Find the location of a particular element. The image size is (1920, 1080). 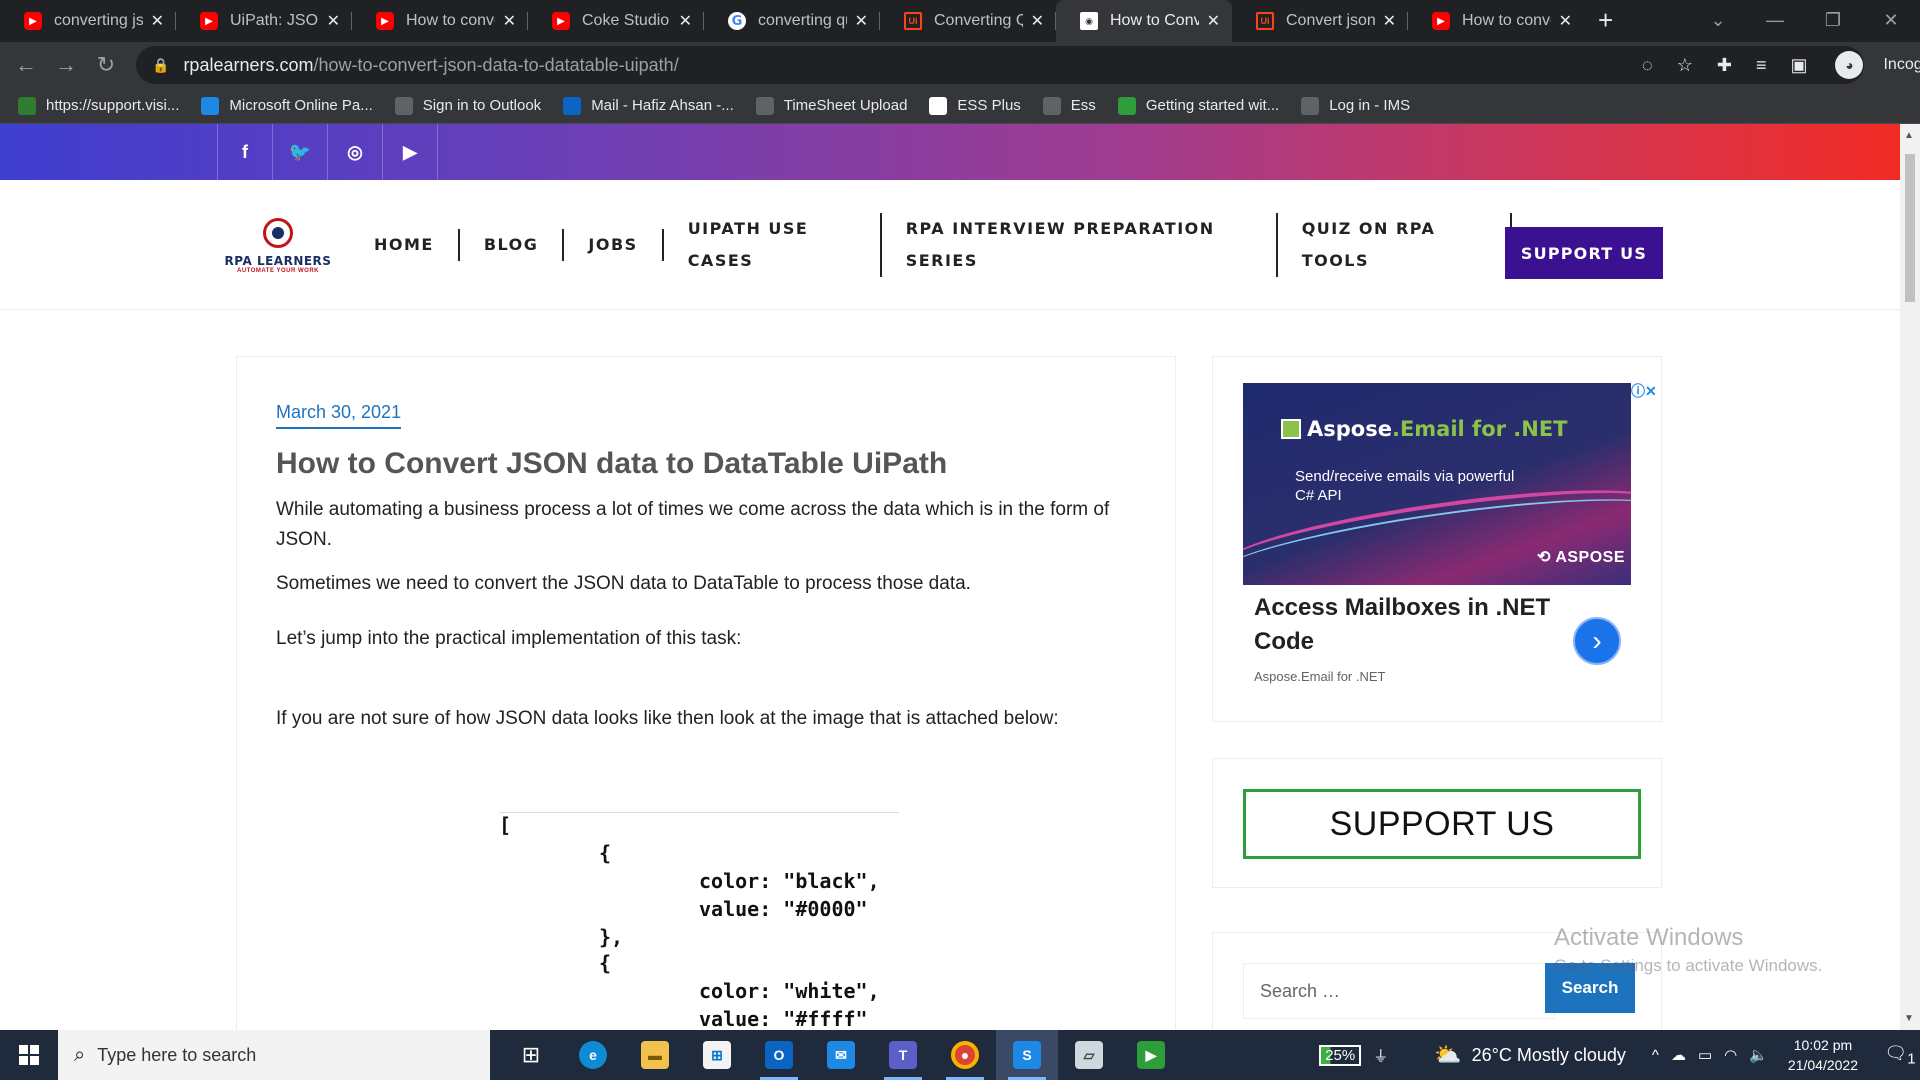

lock-icon: 🔒 is located at coordinates (160, 65).